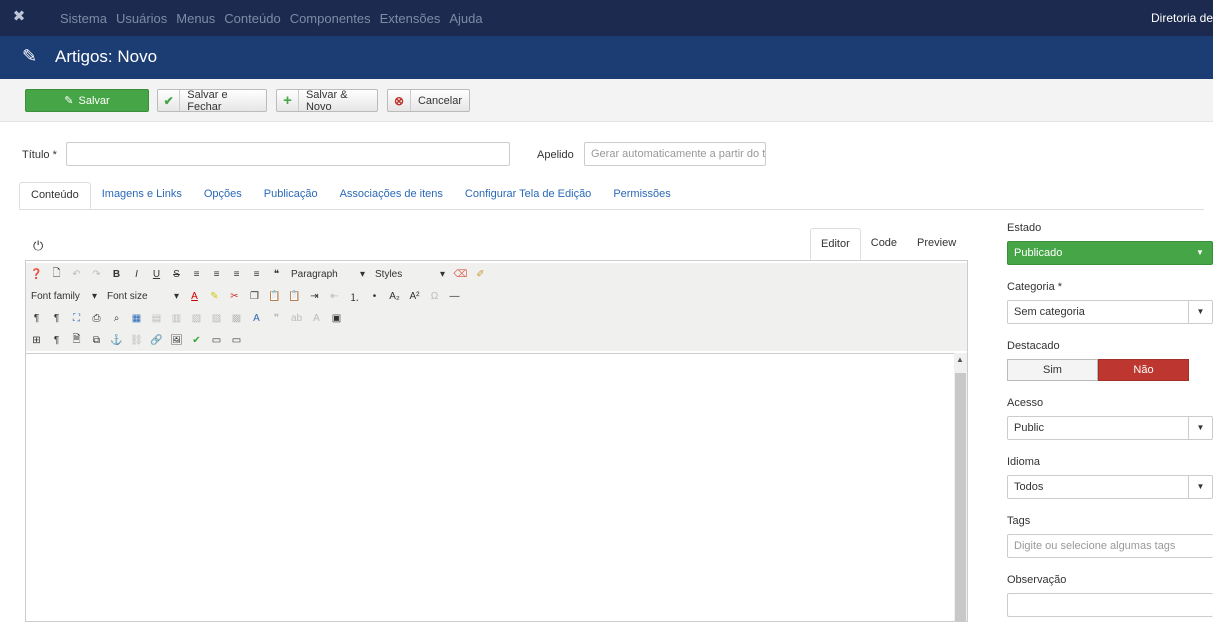 Image resolution: width=1213 pixels, height=633 pixels. I want to click on unlink-icon: ⛓, so click(136, 340).